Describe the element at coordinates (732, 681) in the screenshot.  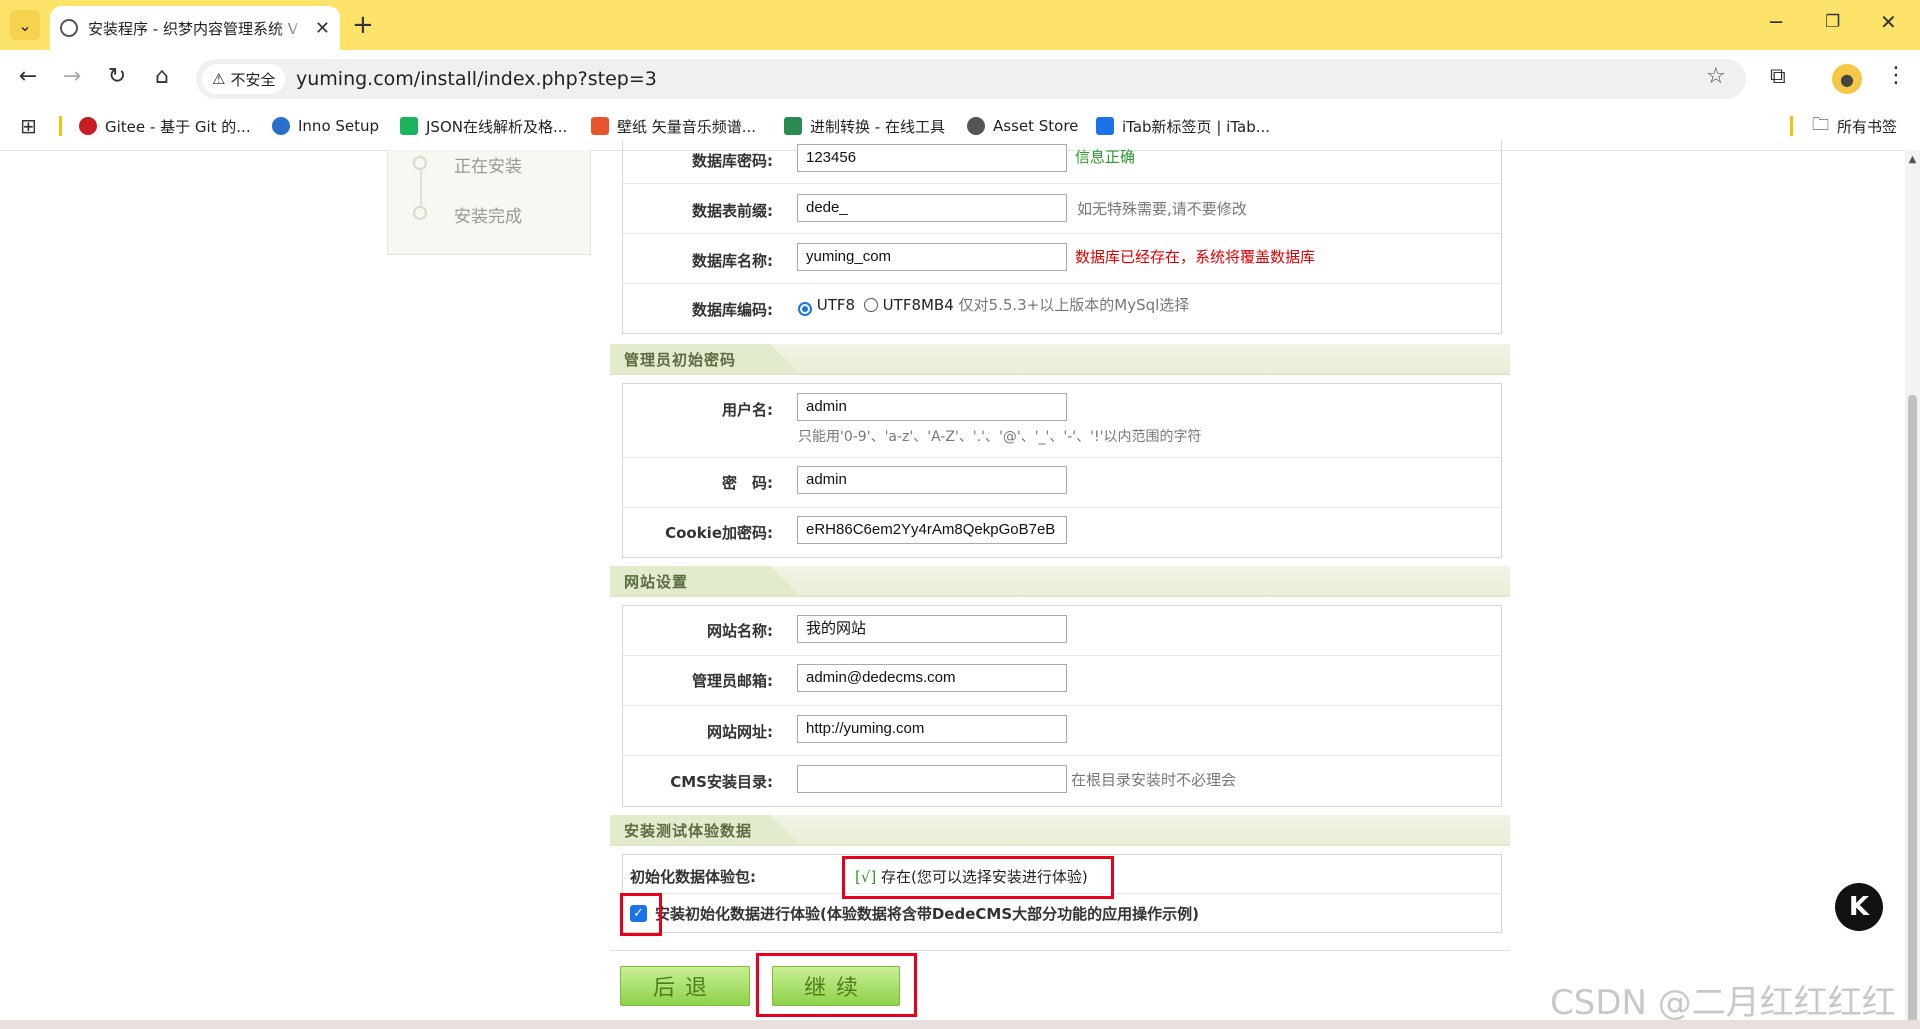
I see `admin-email-label: 管理员邮箱:` at that location.